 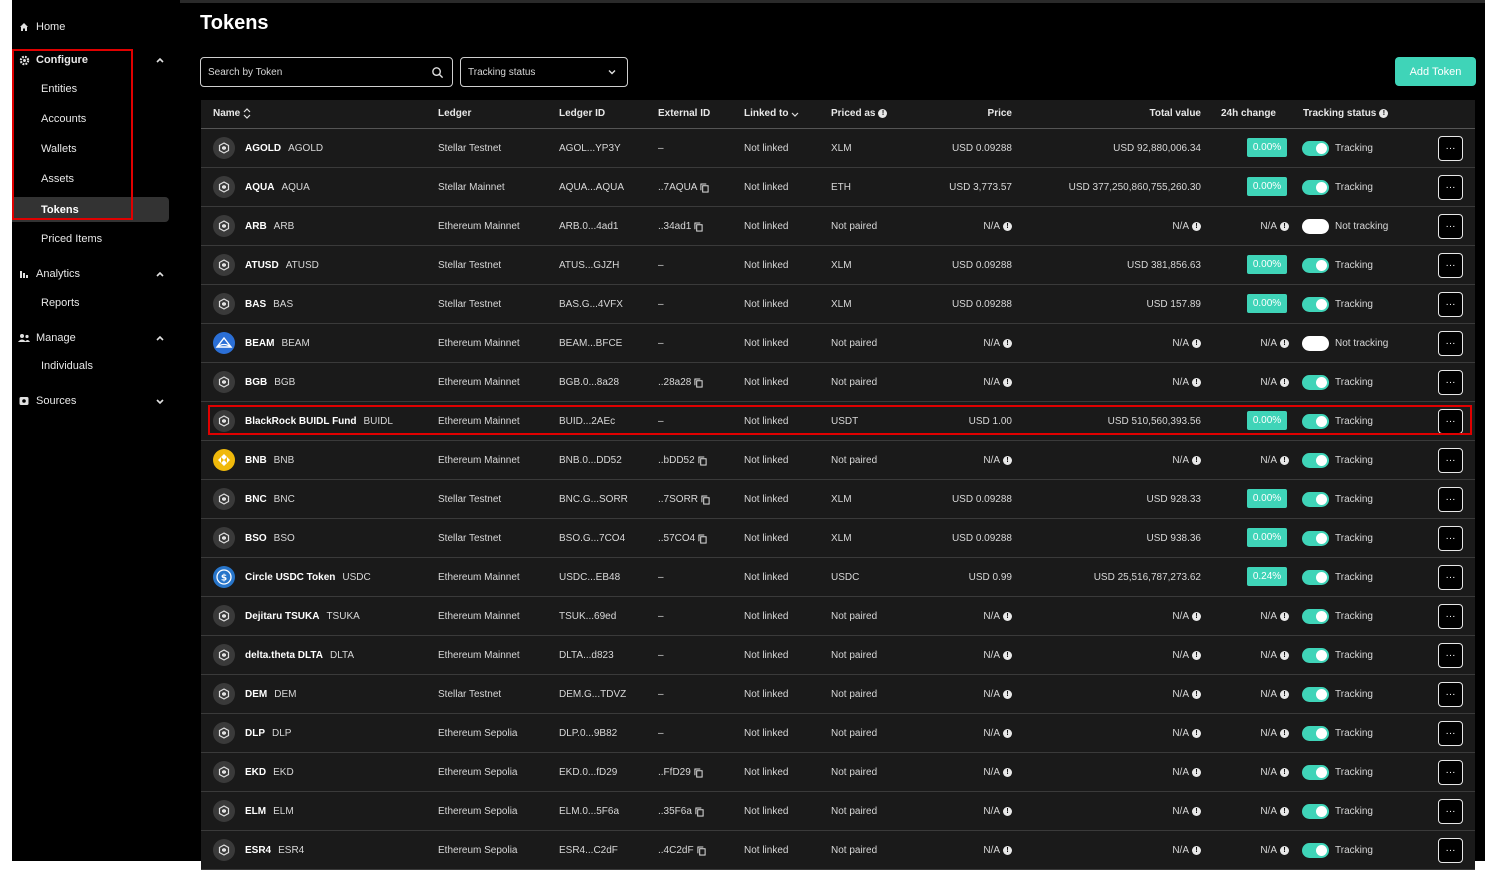 I want to click on nav-analytics: Analytics, so click(x=96, y=274).